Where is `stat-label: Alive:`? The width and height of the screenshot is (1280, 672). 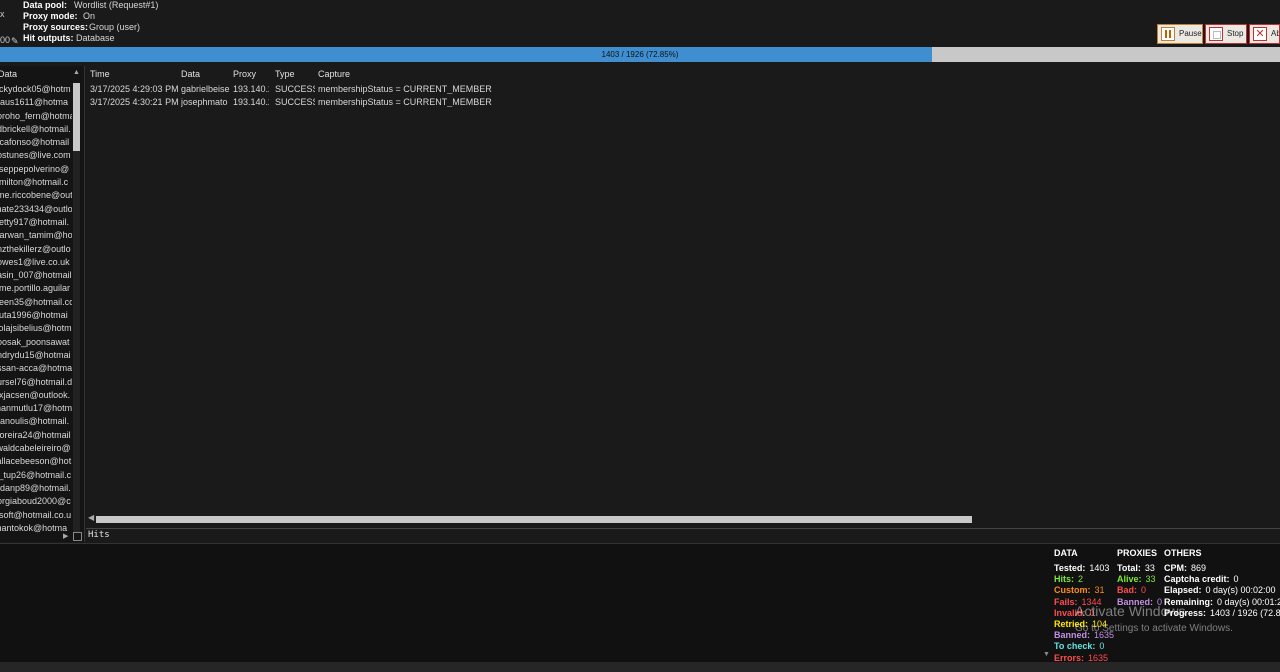 stat-label: Alive: is located at coordinates (1129, 579).